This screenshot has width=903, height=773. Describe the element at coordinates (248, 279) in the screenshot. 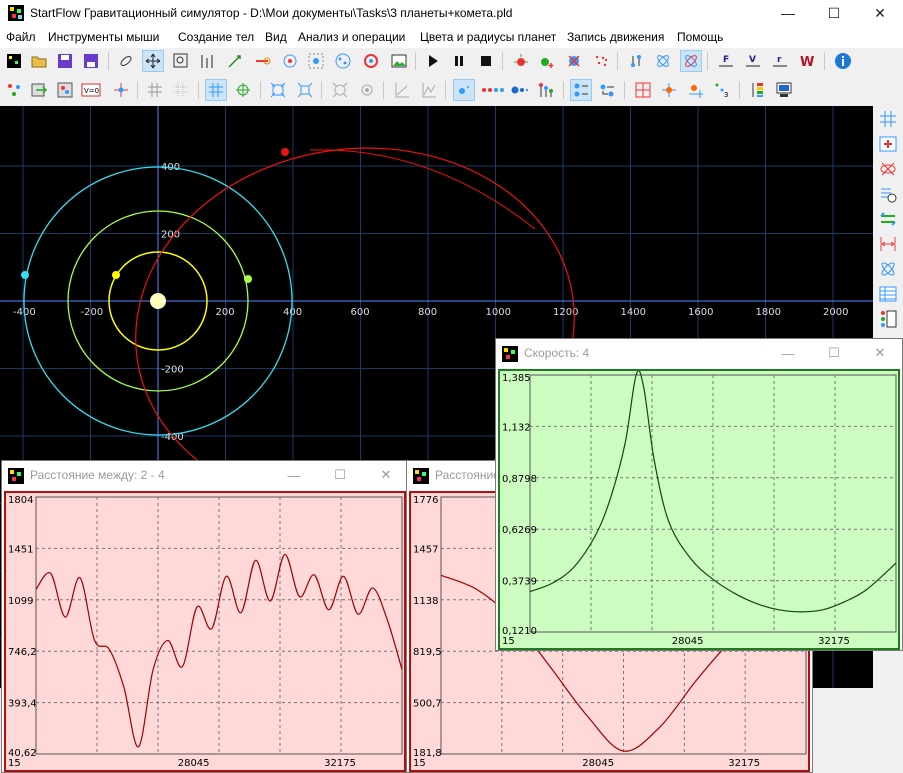

I see `planet-2-body` at that location.